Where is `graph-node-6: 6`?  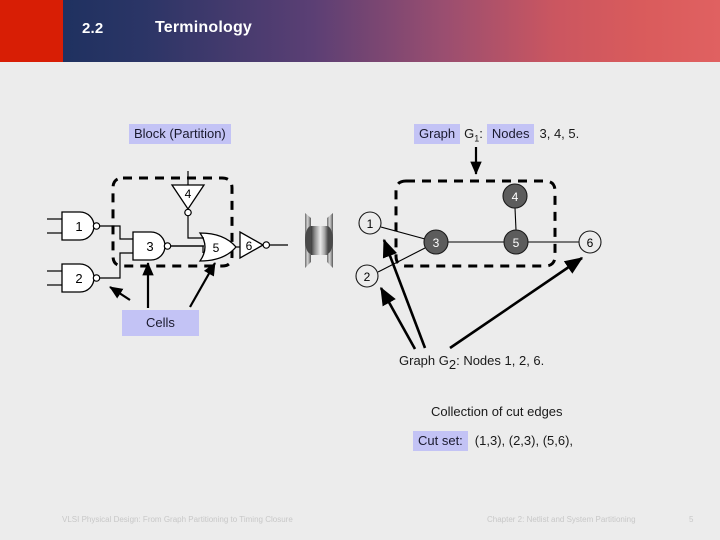 graph-node-6: 6 is located at coordinates (590, 242).